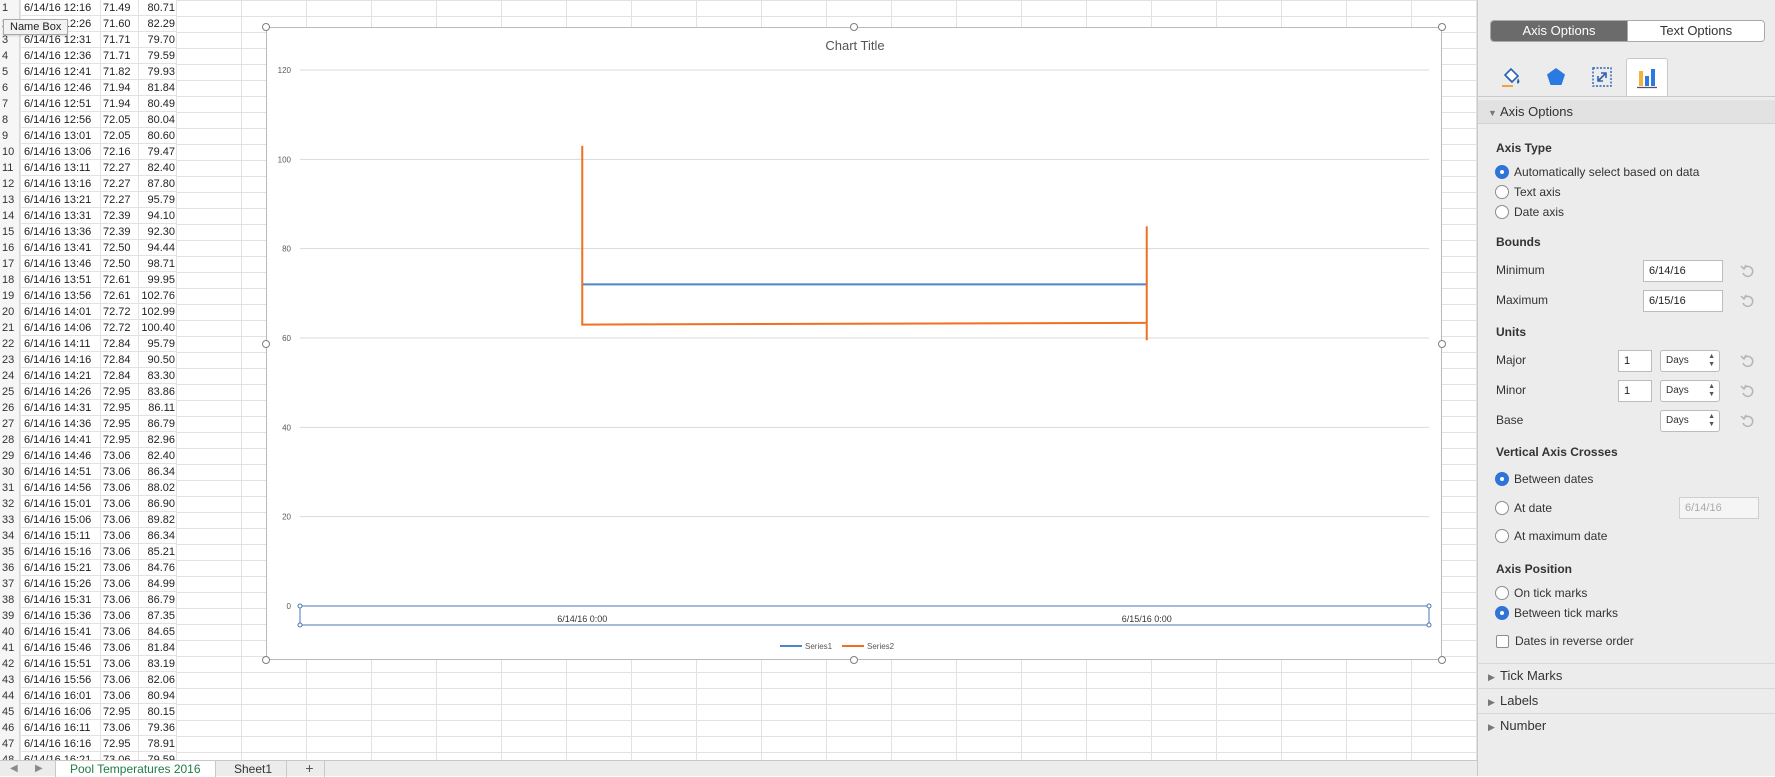 Image resolution: width=1775 pixels, height=777 pixels. I want to click on temperature-cell: 94.10, so click(158, 216).